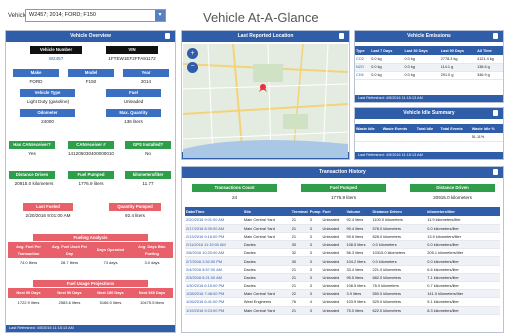  Describe the element at coordinates (214, 310) in the screenshot. I see `tx-date-link: 1/19/2016 9:23:00 PM` at that location.